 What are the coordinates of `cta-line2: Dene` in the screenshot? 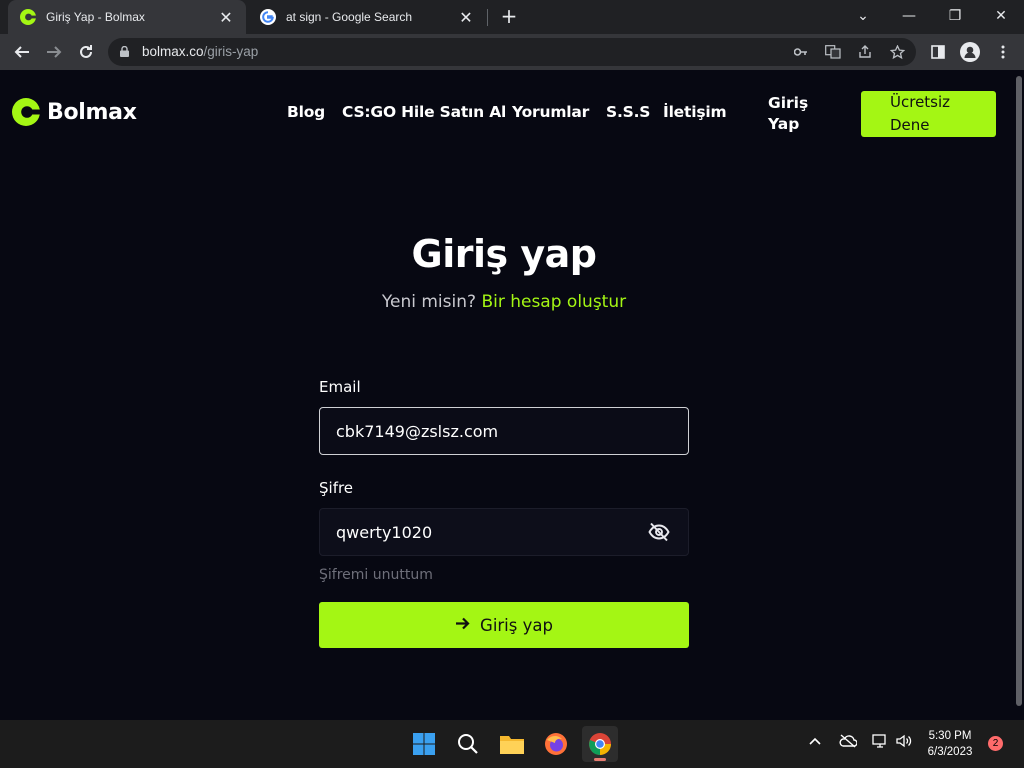 It's located at (910, 125).